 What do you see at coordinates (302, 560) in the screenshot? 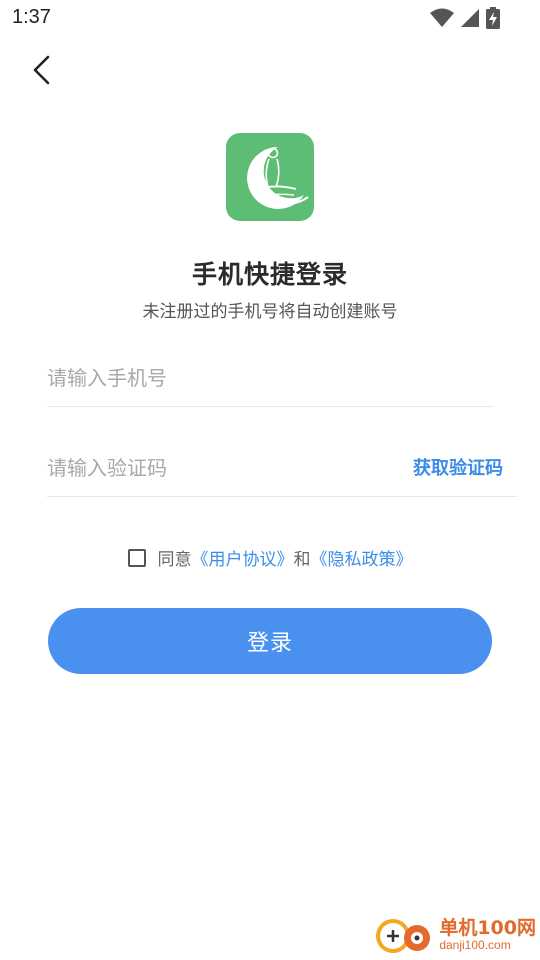
I see `agreement-and: 和` at bounding box center [302, 560].